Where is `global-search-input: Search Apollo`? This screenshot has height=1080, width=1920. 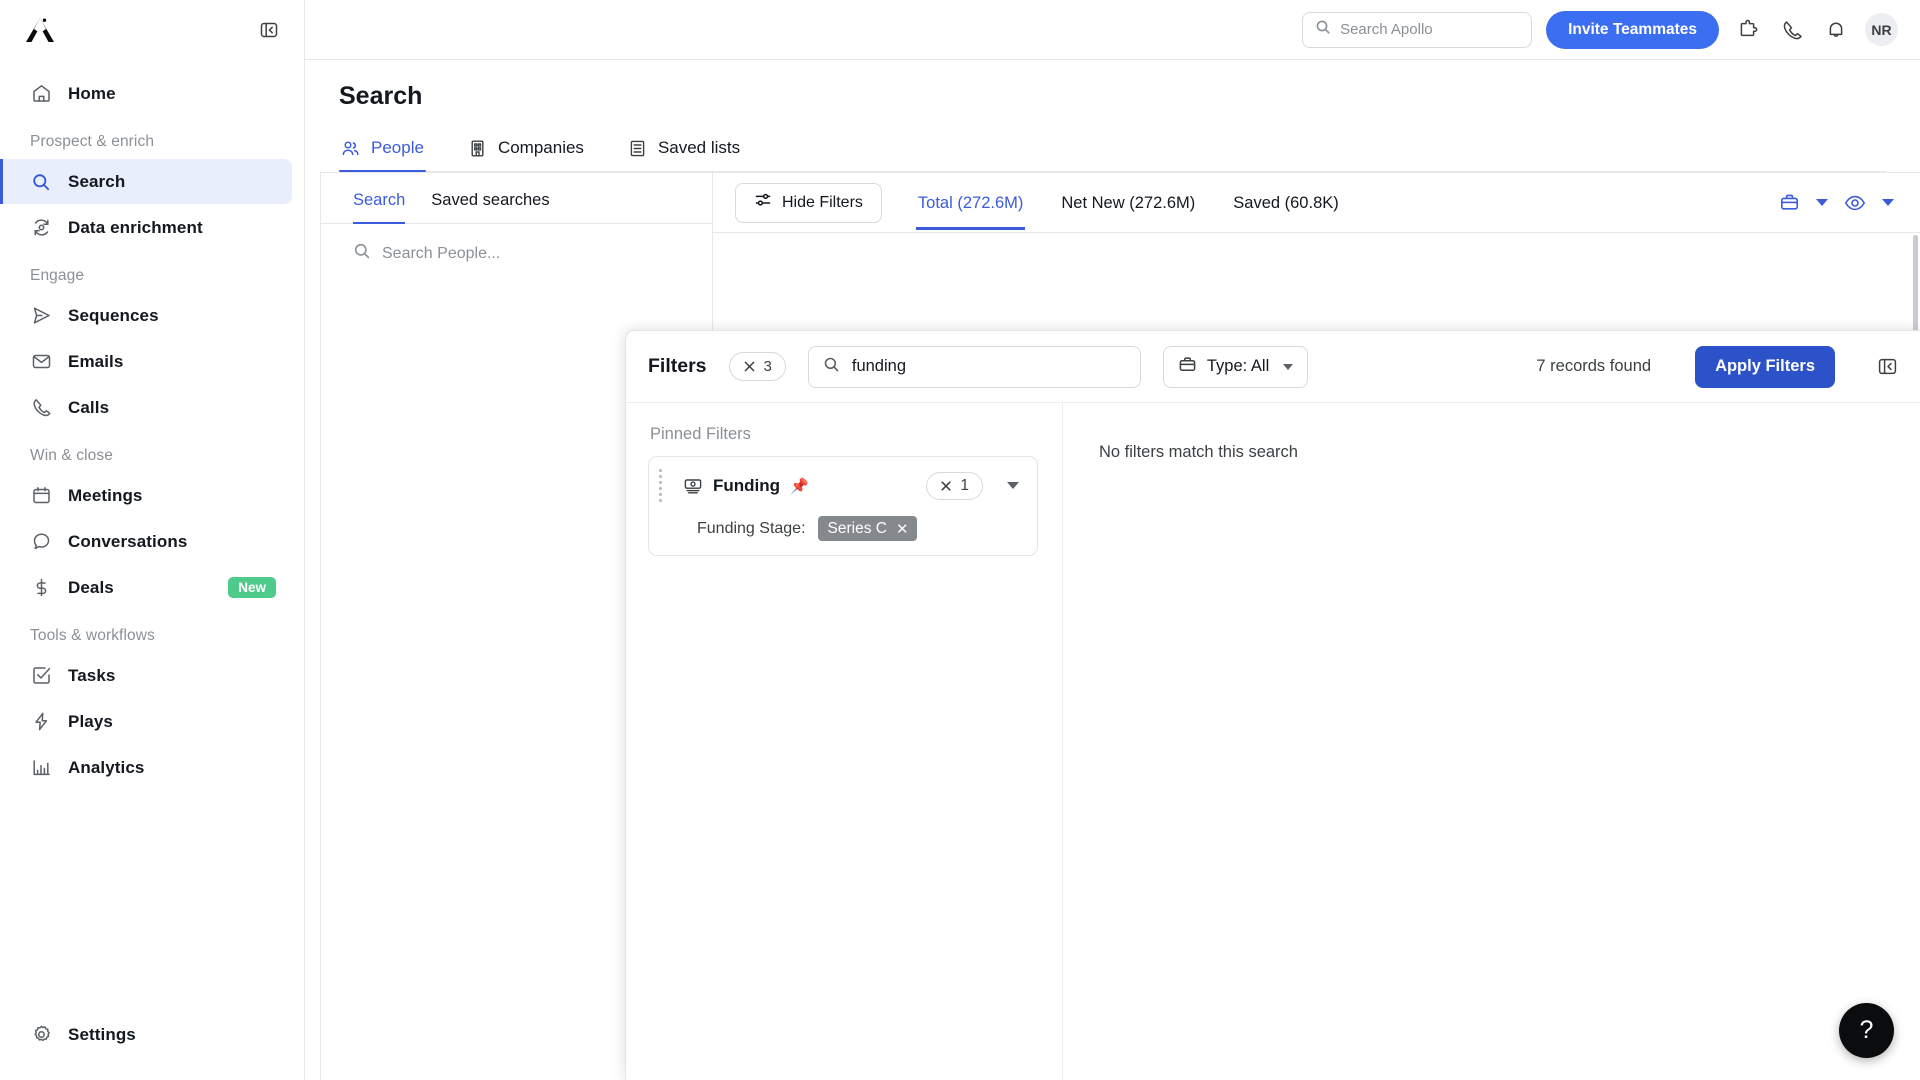
global-search-input: Search Apollo is located at coordinates (1417, 29).